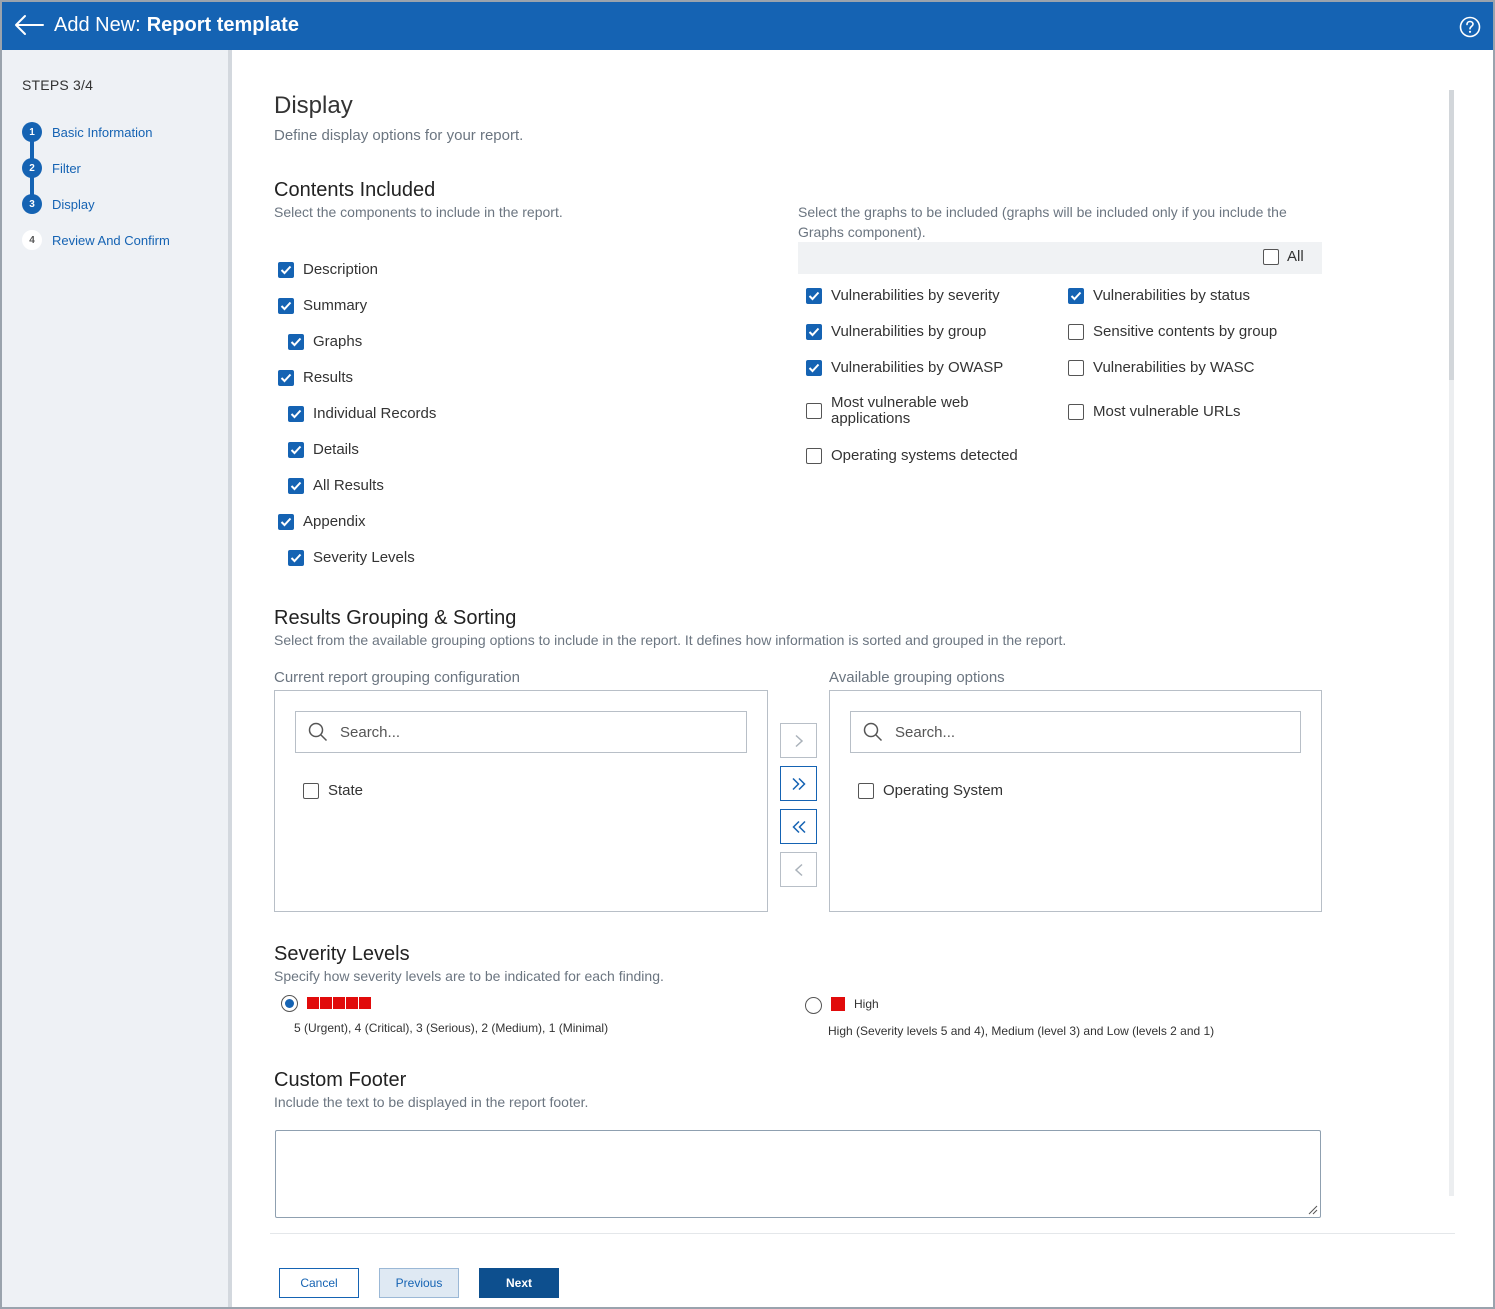 The height and width of the screenshot is (1309, 1495). I want to click on checkbox-label: All Results, so click(348, 485).